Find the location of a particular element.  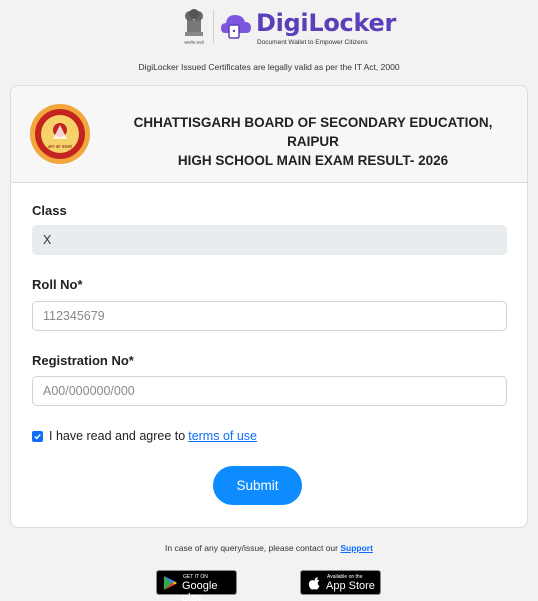

app-store-badge: Available on the App Store is located at coordinates (340, 582).